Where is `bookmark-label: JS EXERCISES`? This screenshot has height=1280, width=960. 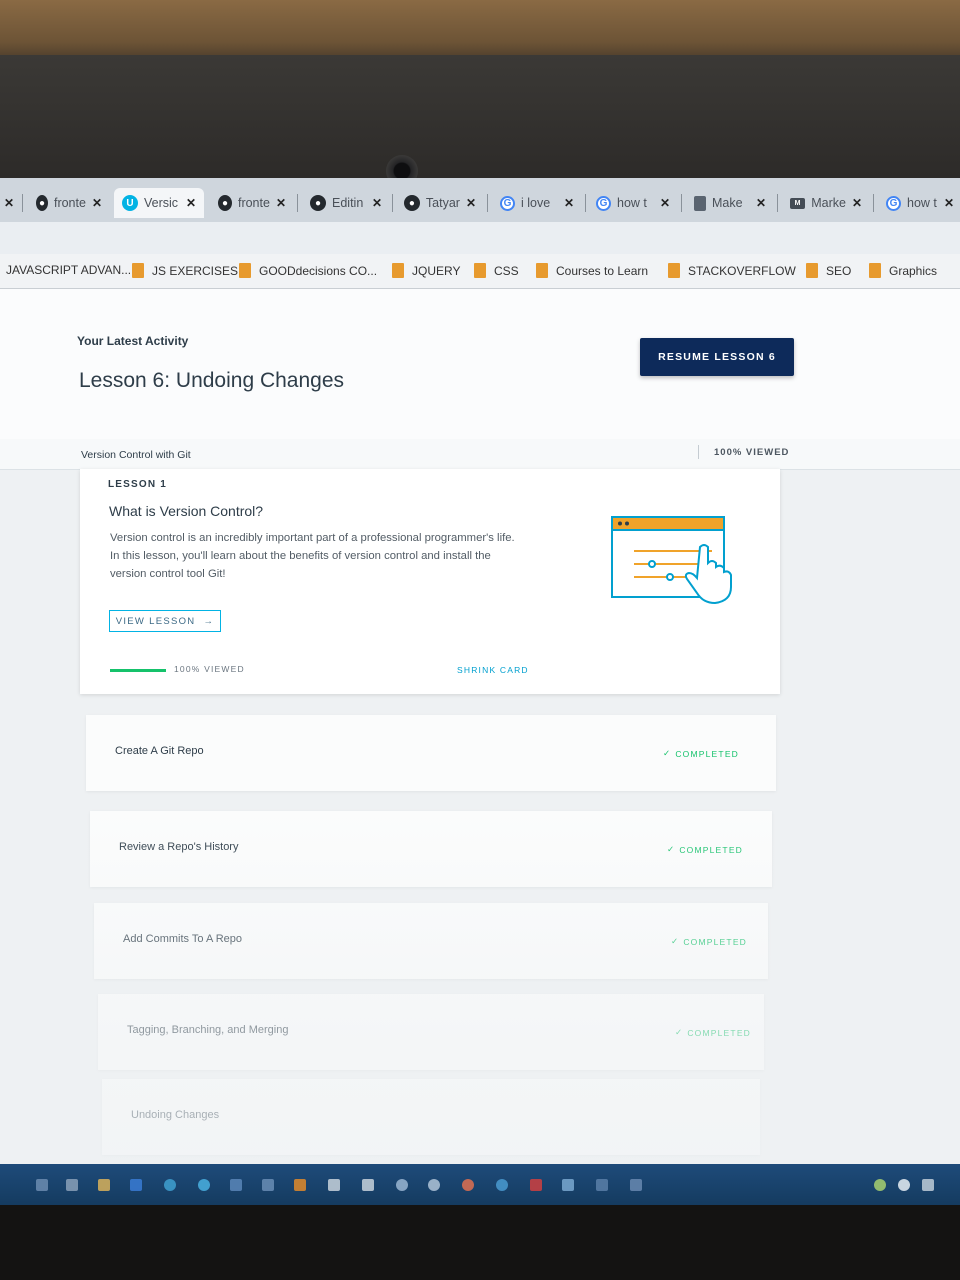
bookmark-label: JS EXERCISES is located at coordinates (195, 270).